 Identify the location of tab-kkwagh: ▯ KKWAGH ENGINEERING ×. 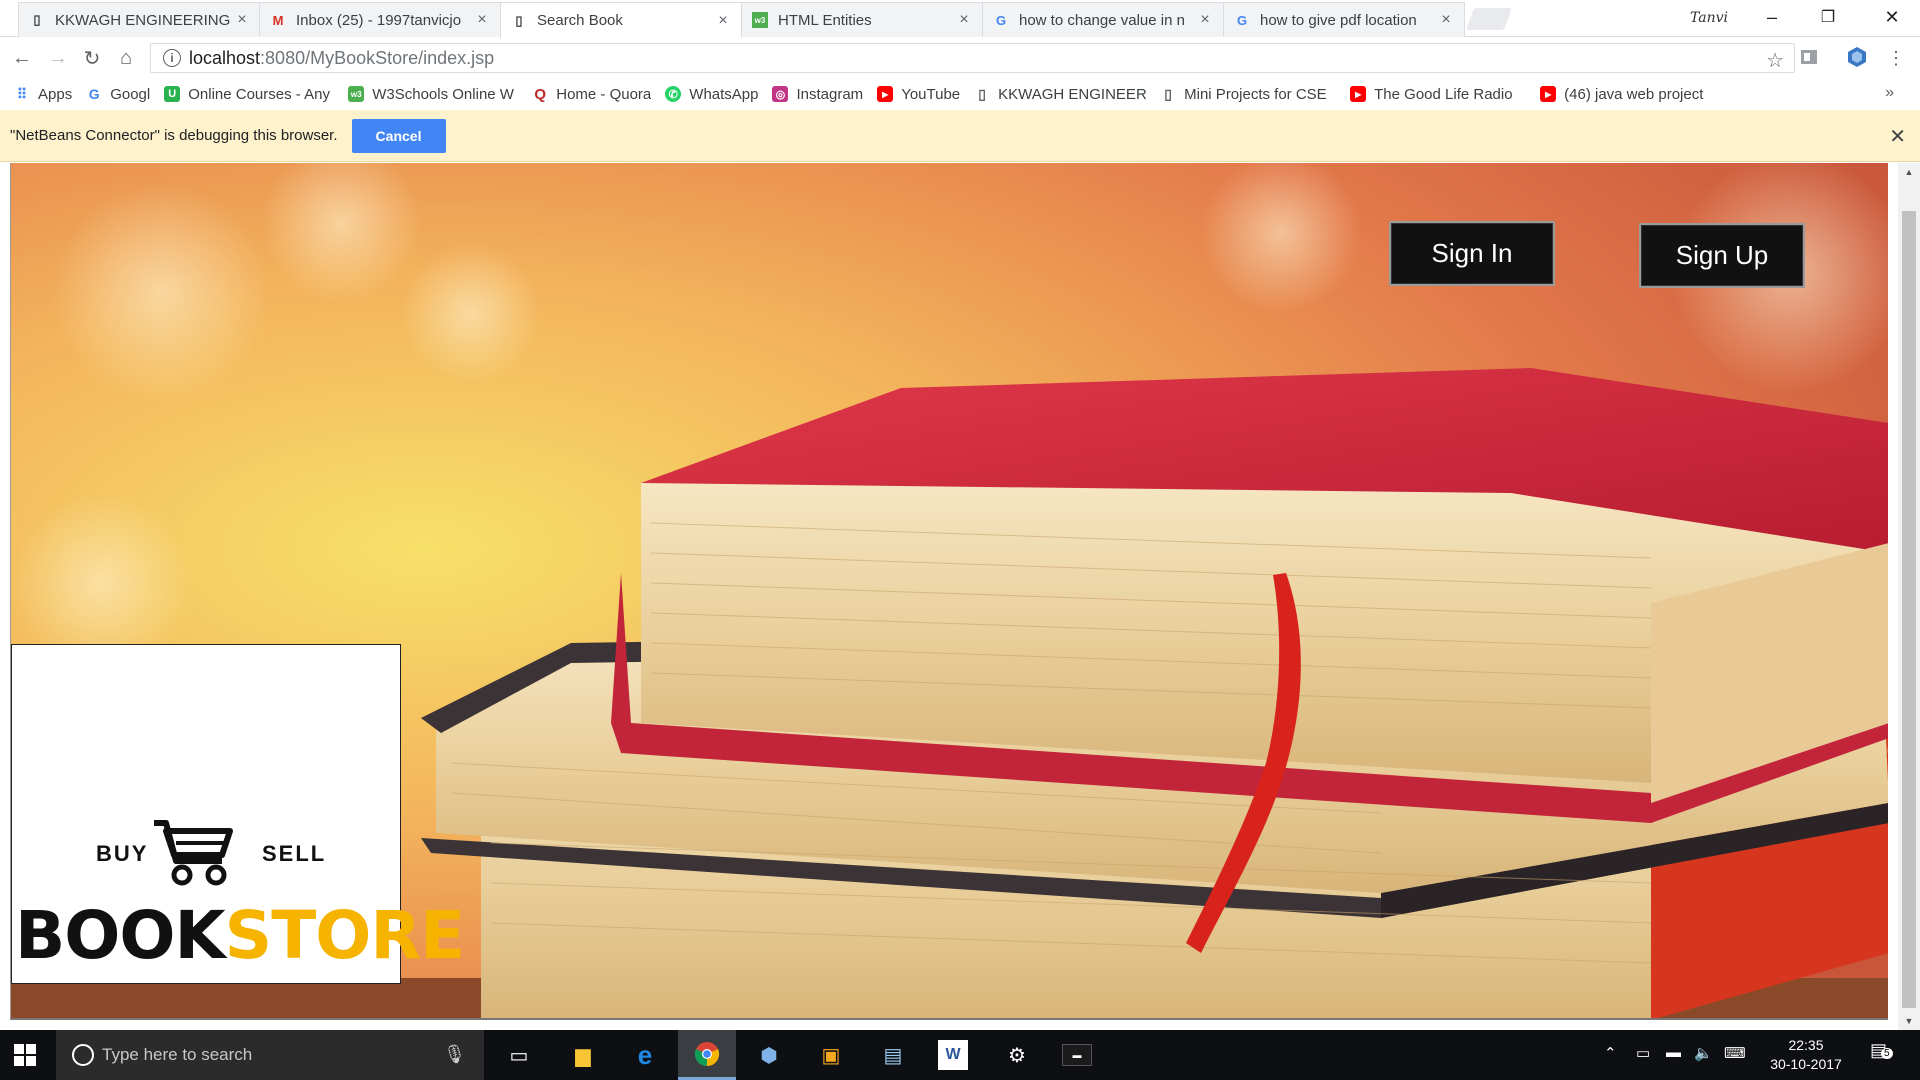
(139, 19).